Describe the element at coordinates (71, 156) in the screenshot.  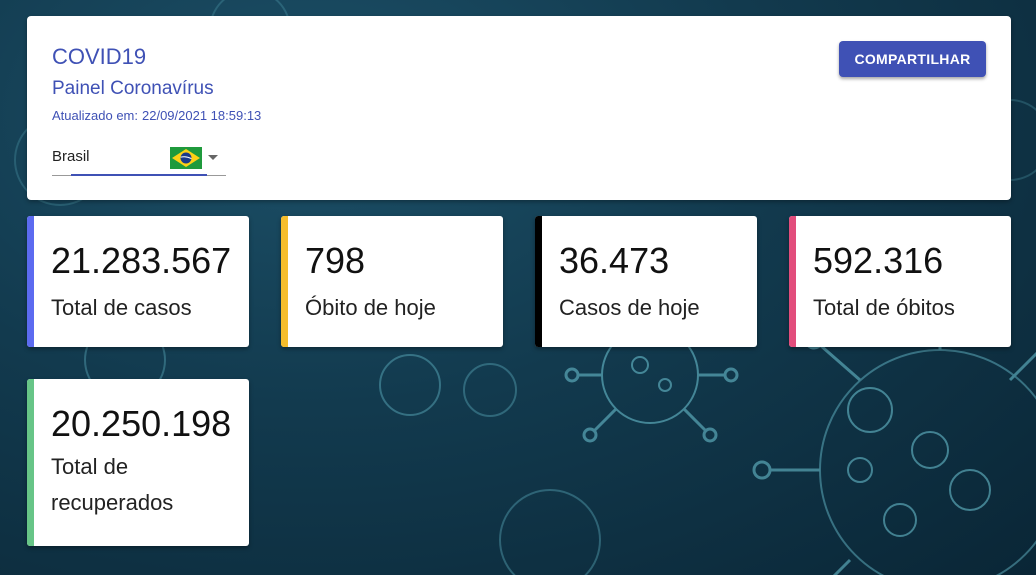
I see `country-select-value: Brasil` at that location.